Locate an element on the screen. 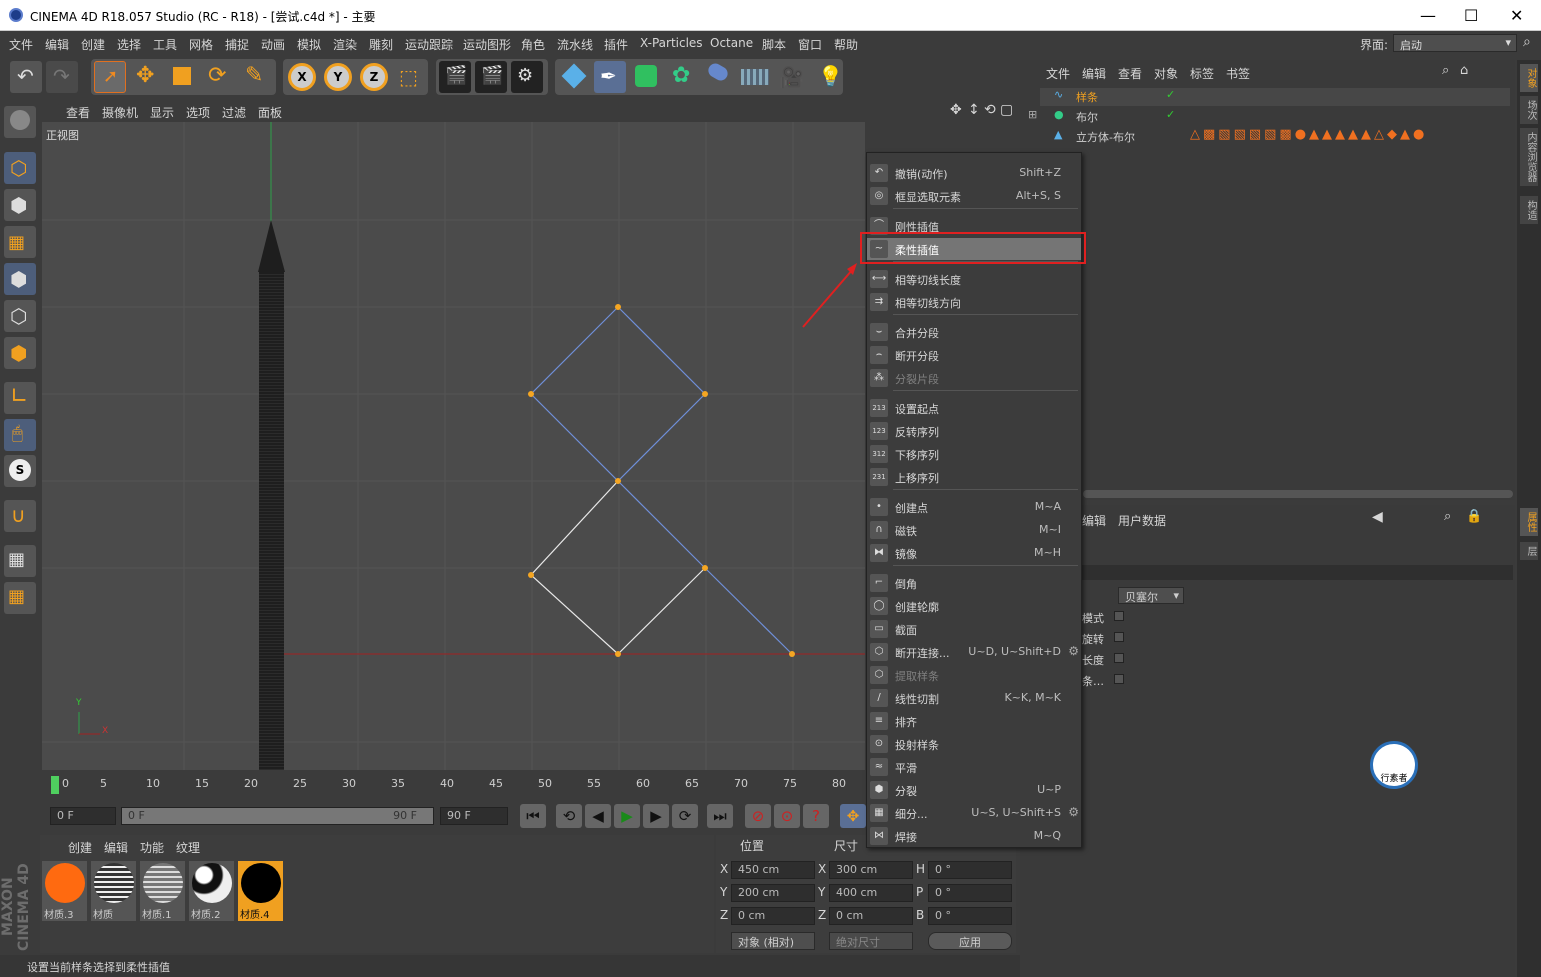 The image size is (1541, 977). attr-menu-edit: 编辑 is located at coordinates (1094, 520).